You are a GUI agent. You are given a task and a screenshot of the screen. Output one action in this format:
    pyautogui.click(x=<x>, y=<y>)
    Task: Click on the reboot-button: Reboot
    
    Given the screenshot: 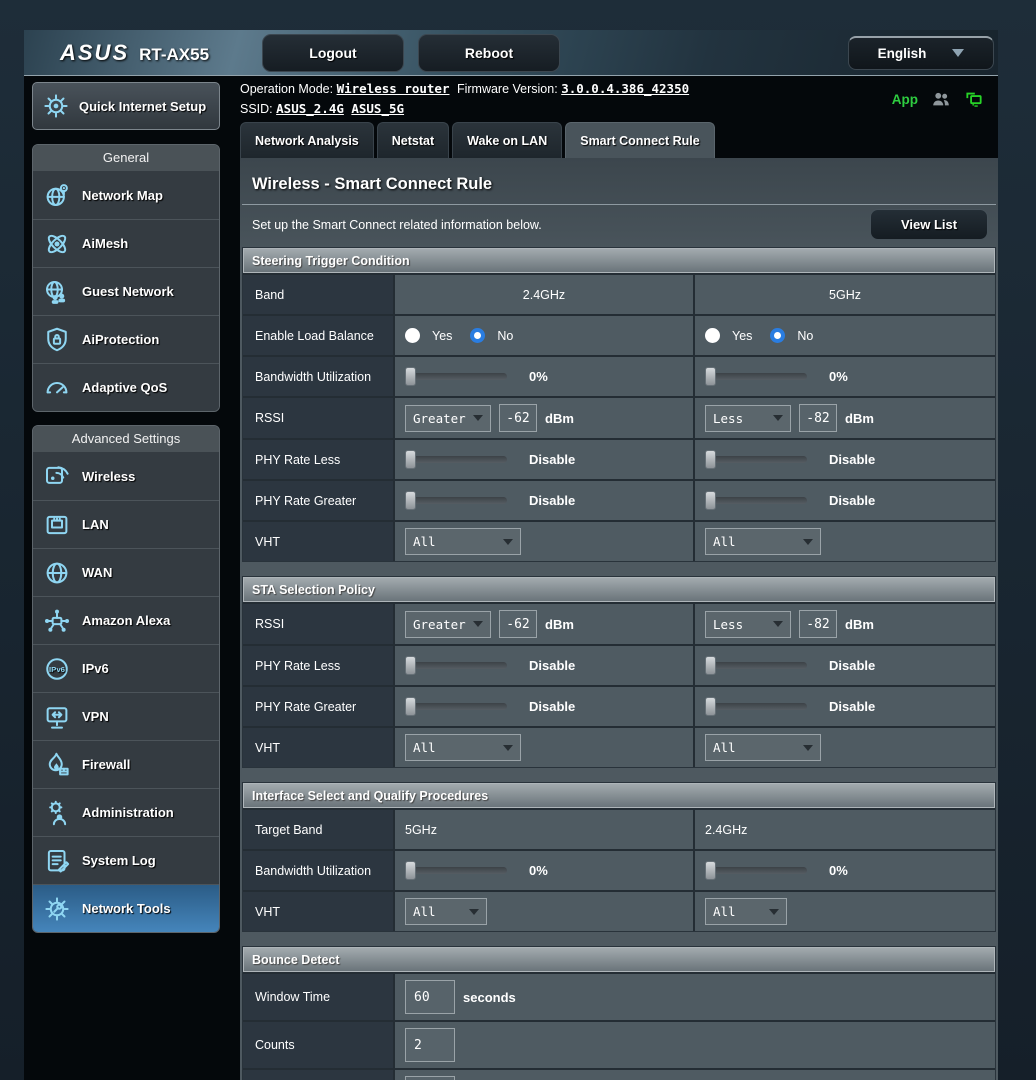 What is the action you would take?
    pyautogui.click(x=489, y=52)
    